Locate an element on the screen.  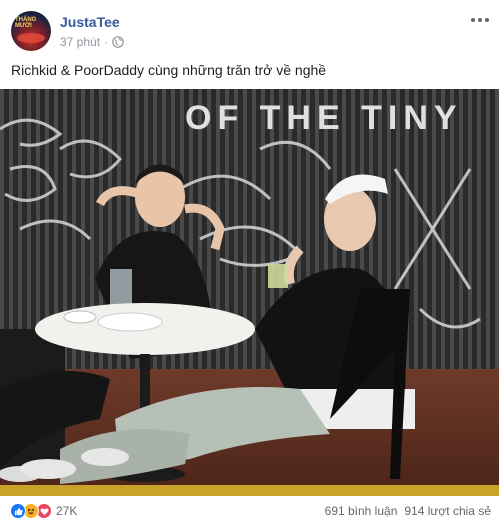
author-avatar: THÁNG MƯỜI is located at coordinates (31, 31).